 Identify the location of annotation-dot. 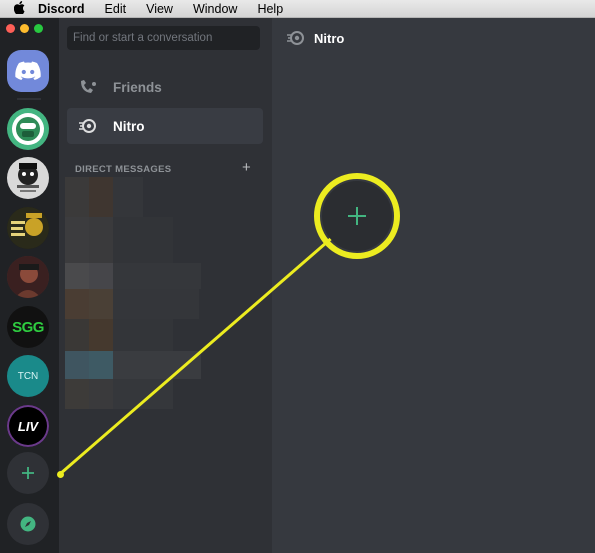
(60, 474).